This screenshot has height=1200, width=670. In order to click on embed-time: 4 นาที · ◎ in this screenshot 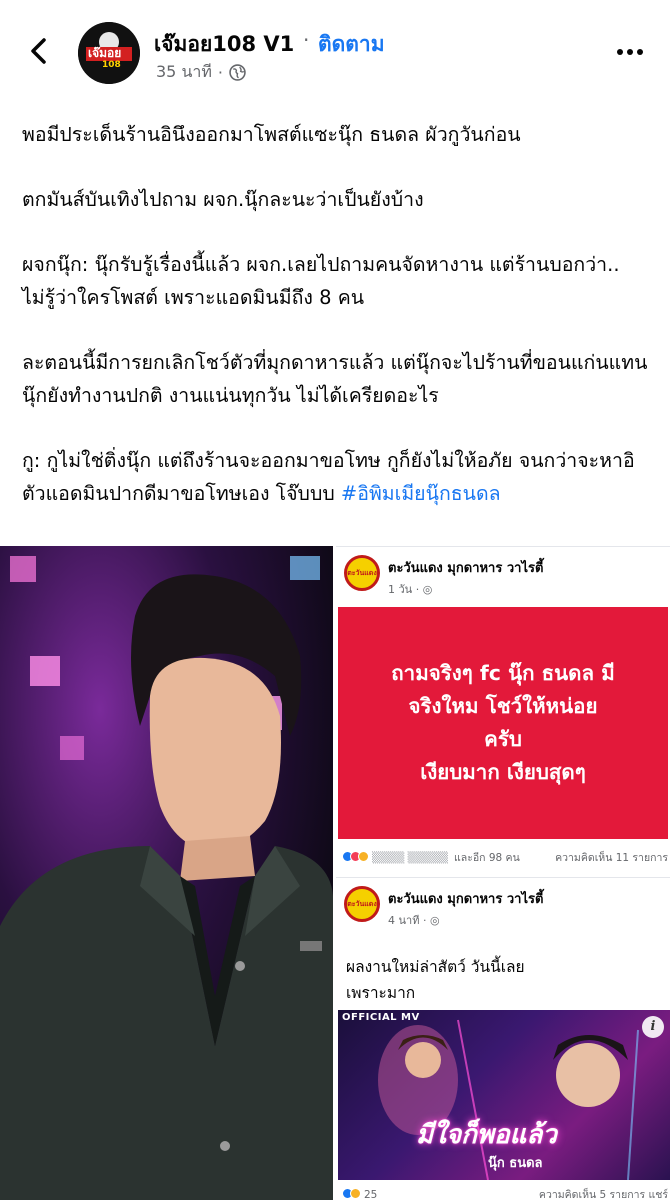, I will do `click(414, 920)`.